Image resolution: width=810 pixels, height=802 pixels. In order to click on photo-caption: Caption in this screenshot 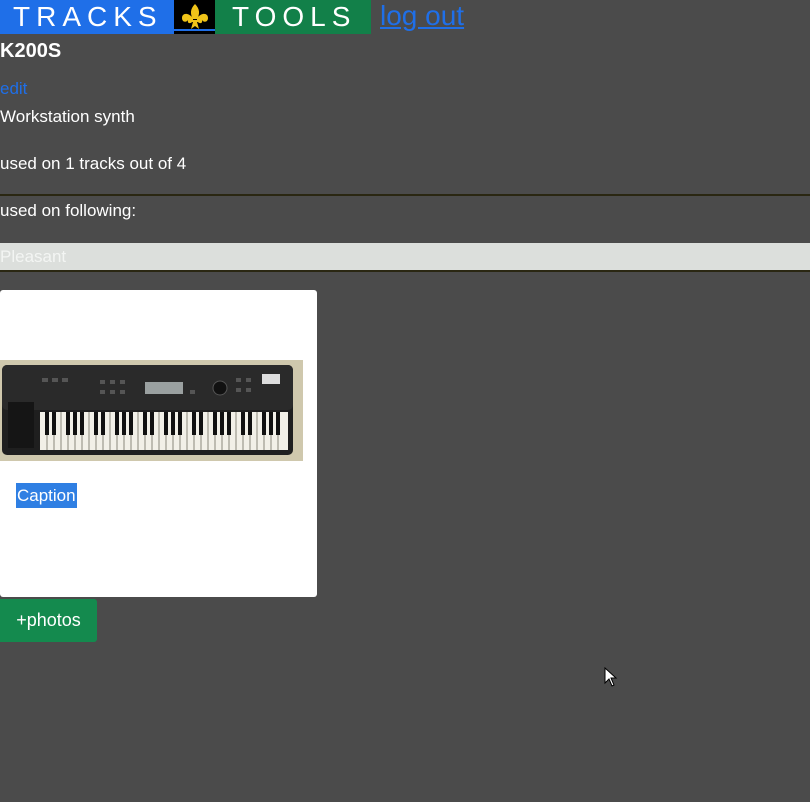, I will do `click(46, 495)`.